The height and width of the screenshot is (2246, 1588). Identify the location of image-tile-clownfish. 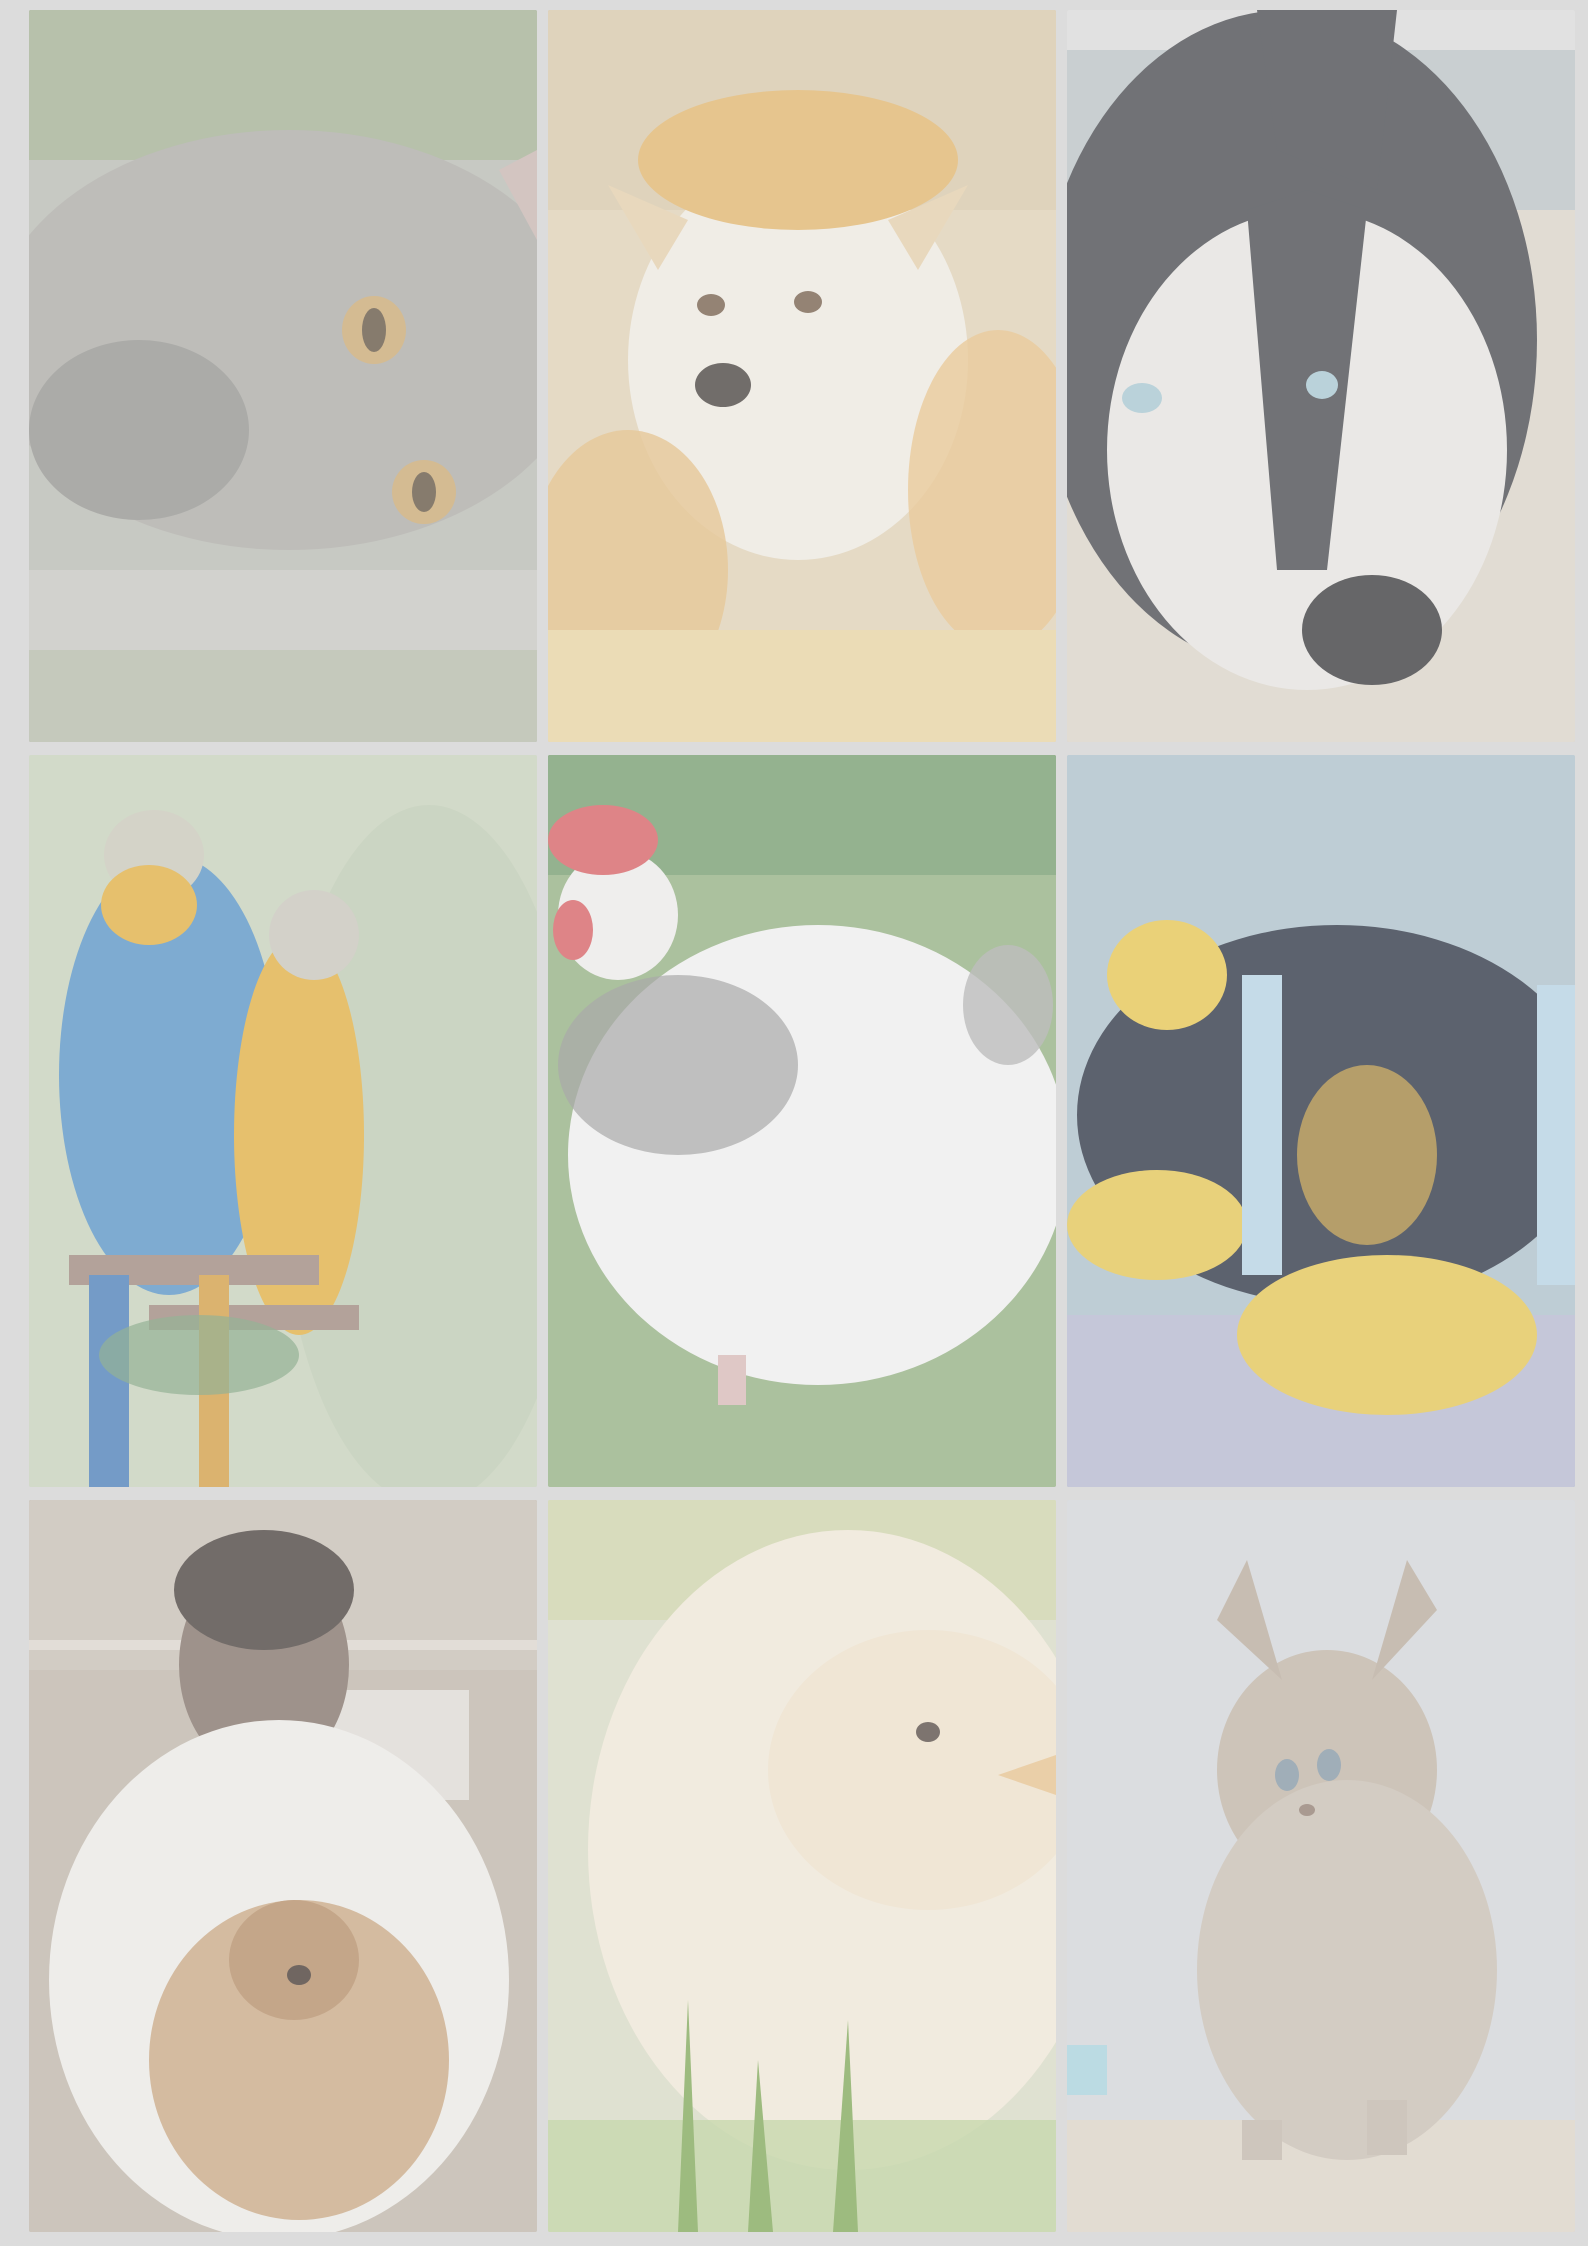
(1321, 1121).